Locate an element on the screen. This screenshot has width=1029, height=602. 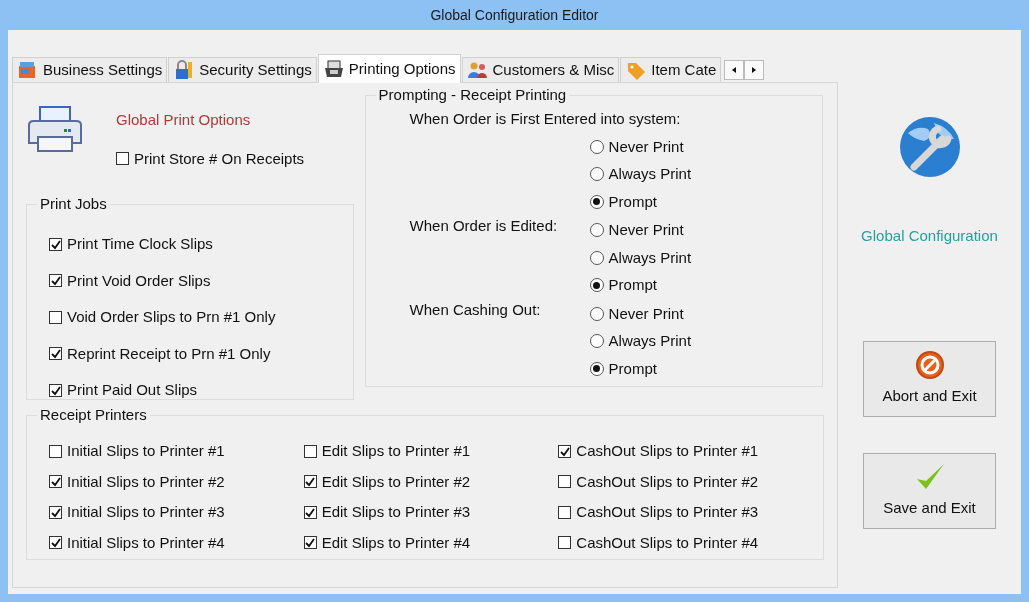
exit-button: Save and Exit is located at coordinates (929, 490).